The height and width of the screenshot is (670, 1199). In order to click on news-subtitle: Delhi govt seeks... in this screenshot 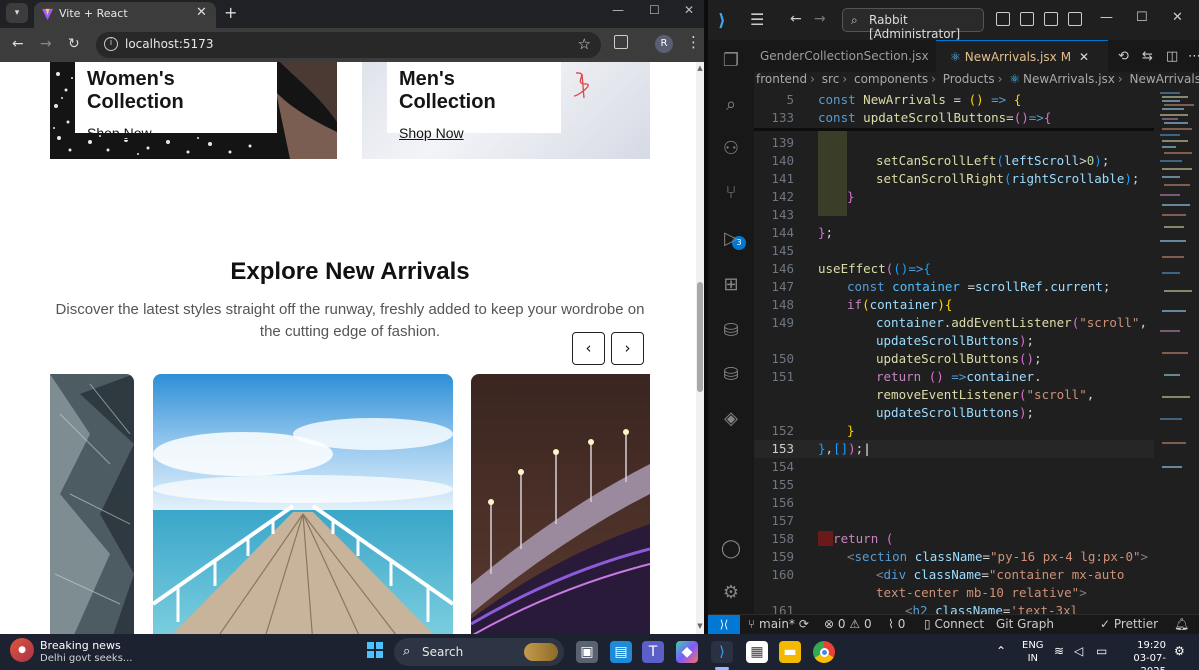, I will do `click(86, 658)`.